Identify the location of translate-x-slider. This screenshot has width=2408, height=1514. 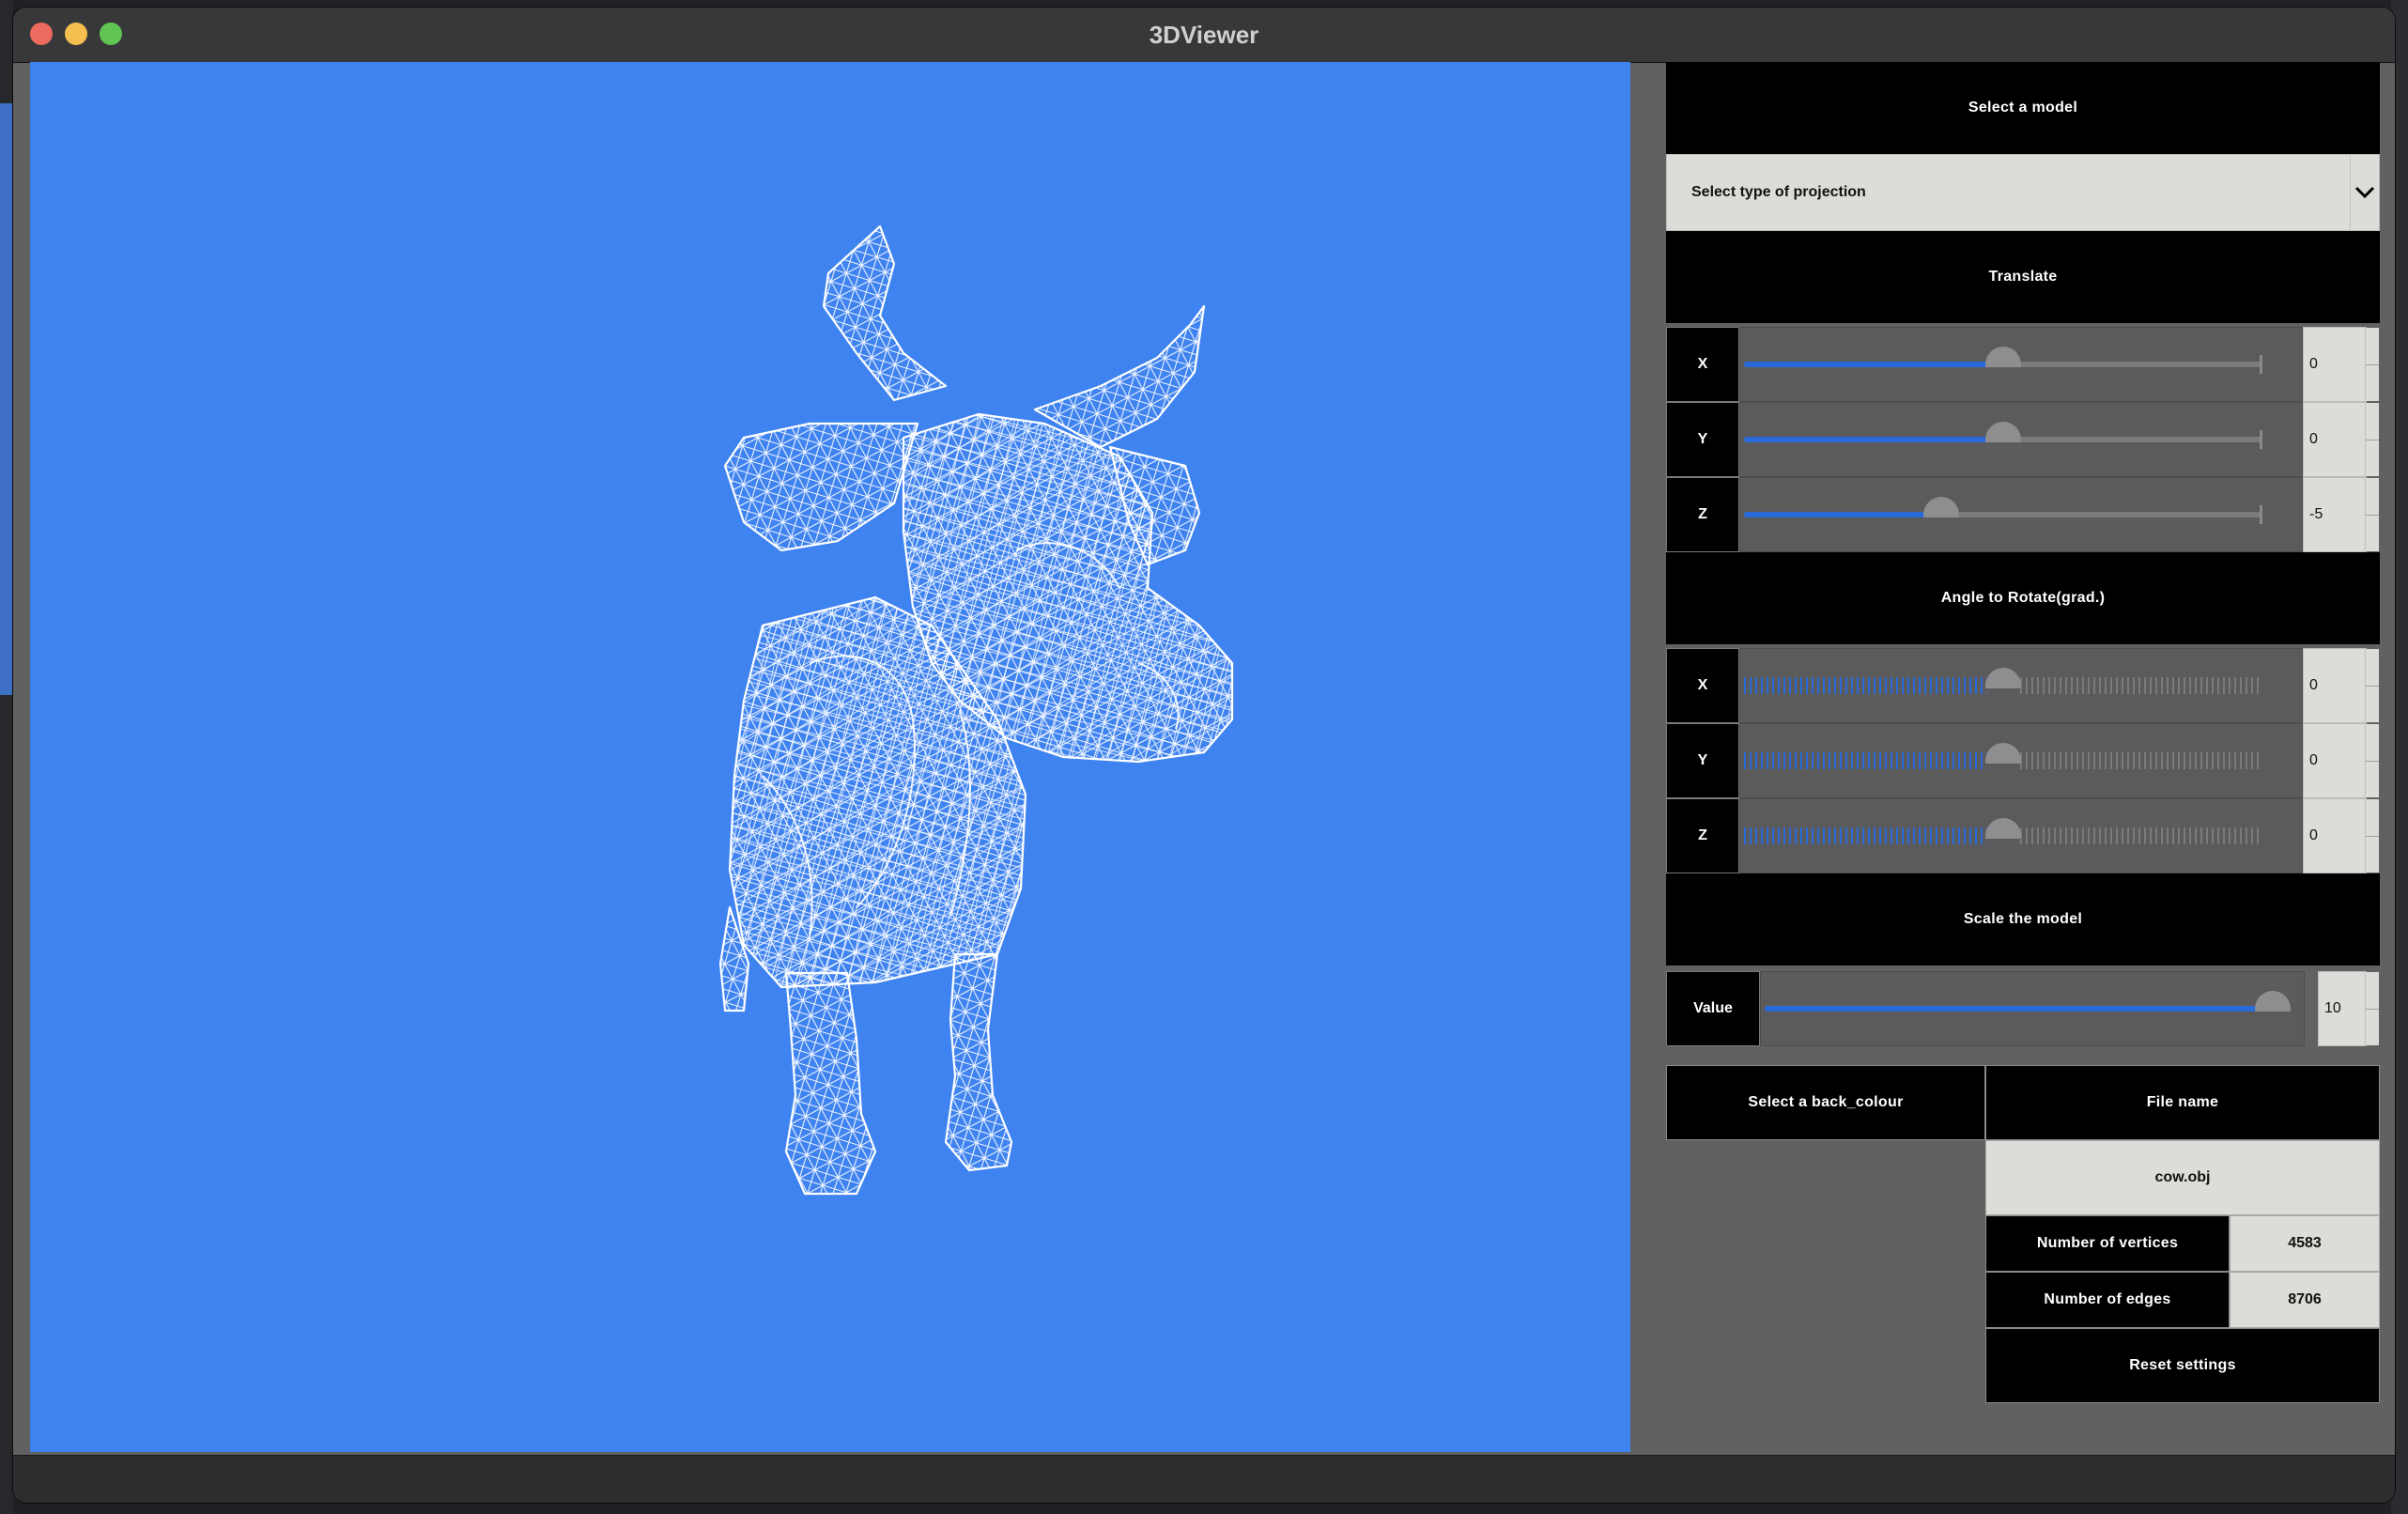
(2021, 364).